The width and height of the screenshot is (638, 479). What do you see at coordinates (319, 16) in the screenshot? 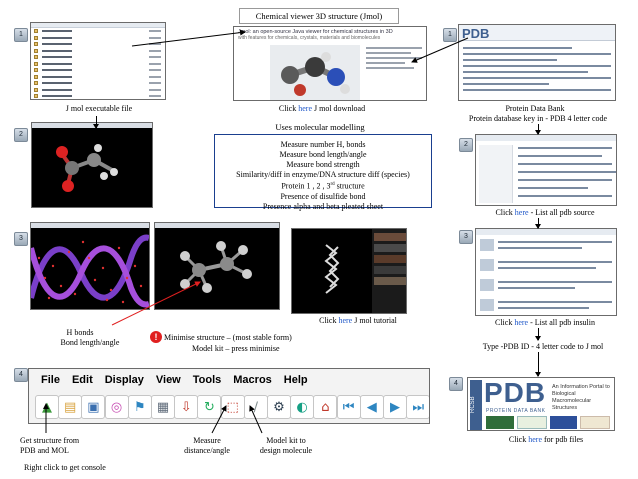
I see `page-title: Chemical viewer 3D structure (Jmol)` at bounding box center [319, 16].